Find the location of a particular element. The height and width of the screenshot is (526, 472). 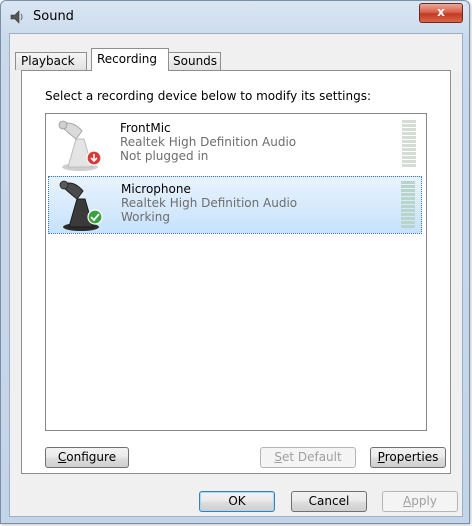

configure-button: Configure is located at coordinates (87, 457).